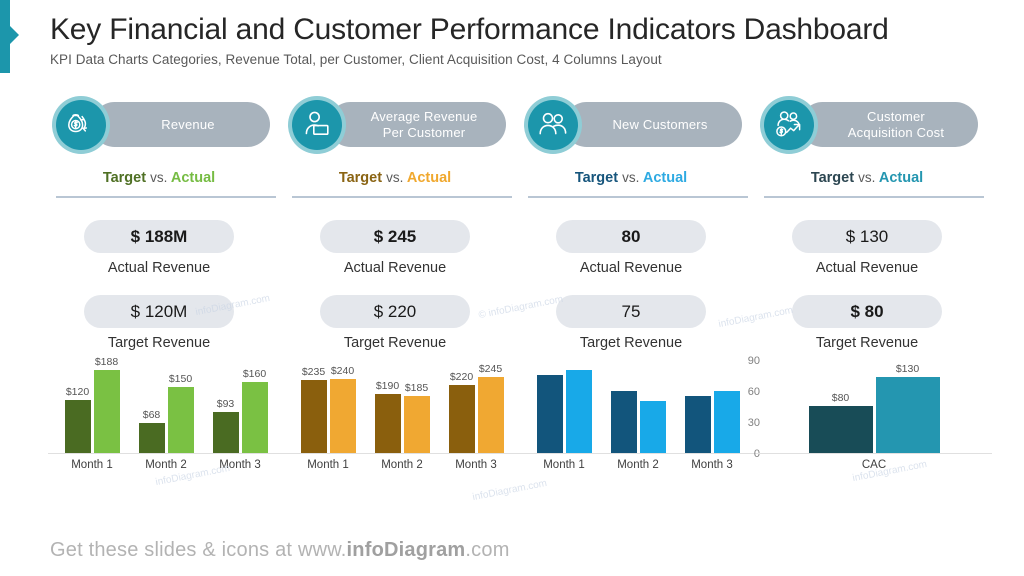 The image size is (1024, 576). Describe the element at coordinates (342, 371) in the screenshot. I see `bar-value-label: $240` at that location.